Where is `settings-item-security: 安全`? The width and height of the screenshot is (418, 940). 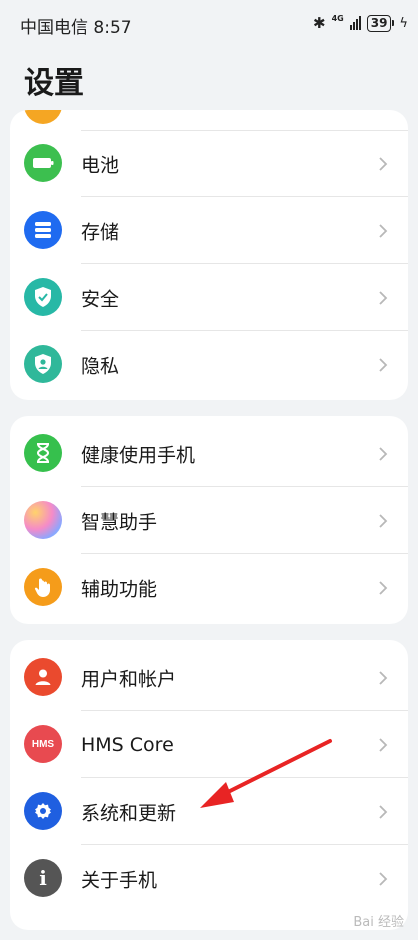
settings-item-security: 安全 is located at coordinates (209, 297).